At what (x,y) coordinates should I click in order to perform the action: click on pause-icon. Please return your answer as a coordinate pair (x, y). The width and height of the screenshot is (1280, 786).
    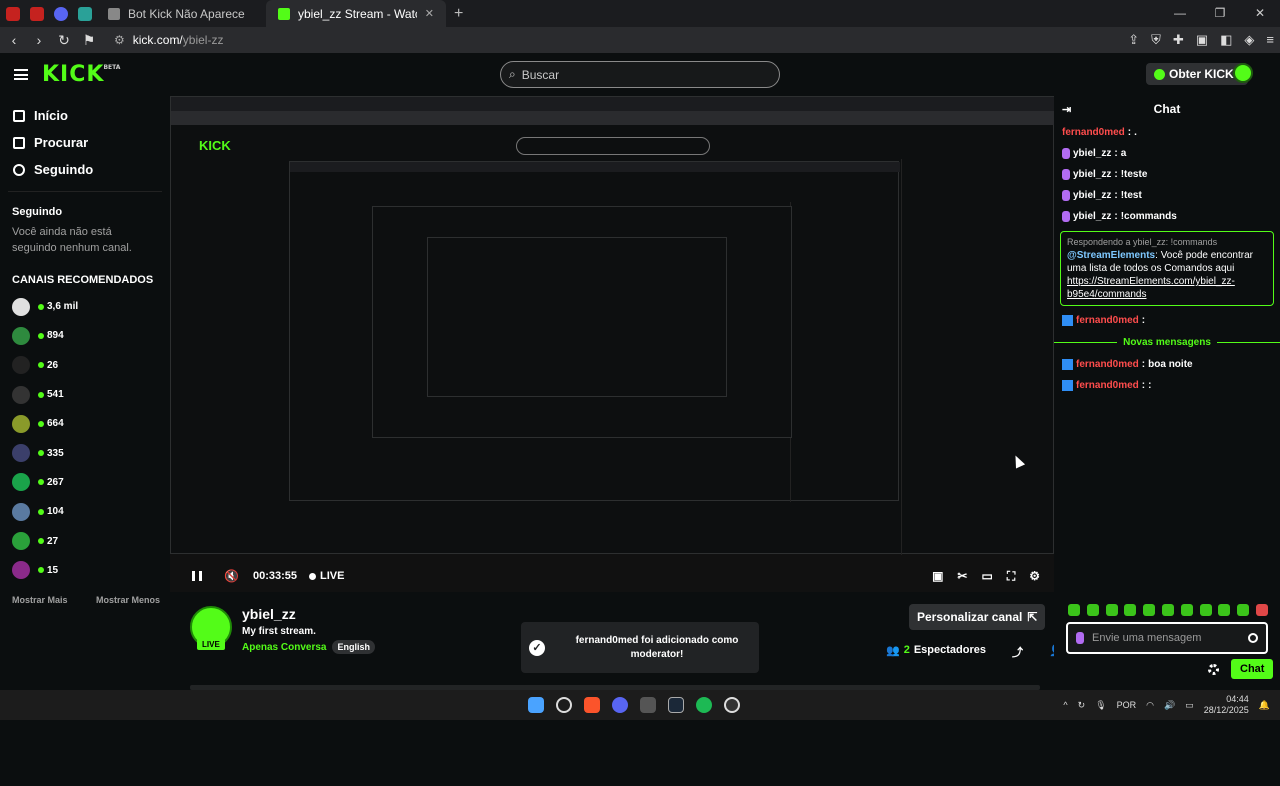
    Looking at the image, I should click on (197, 576).